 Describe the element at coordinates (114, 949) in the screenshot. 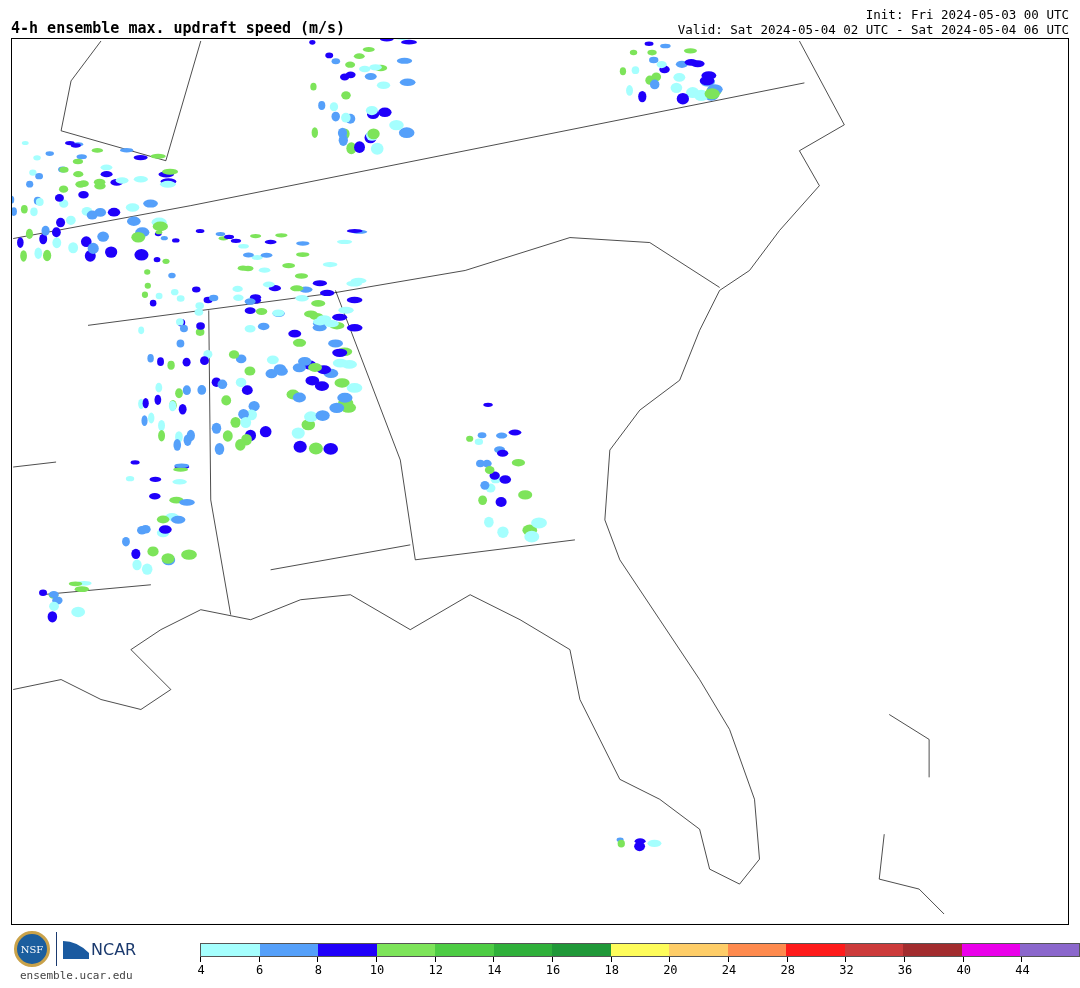

I see `ncar-logo-text: NCAR` at that location.